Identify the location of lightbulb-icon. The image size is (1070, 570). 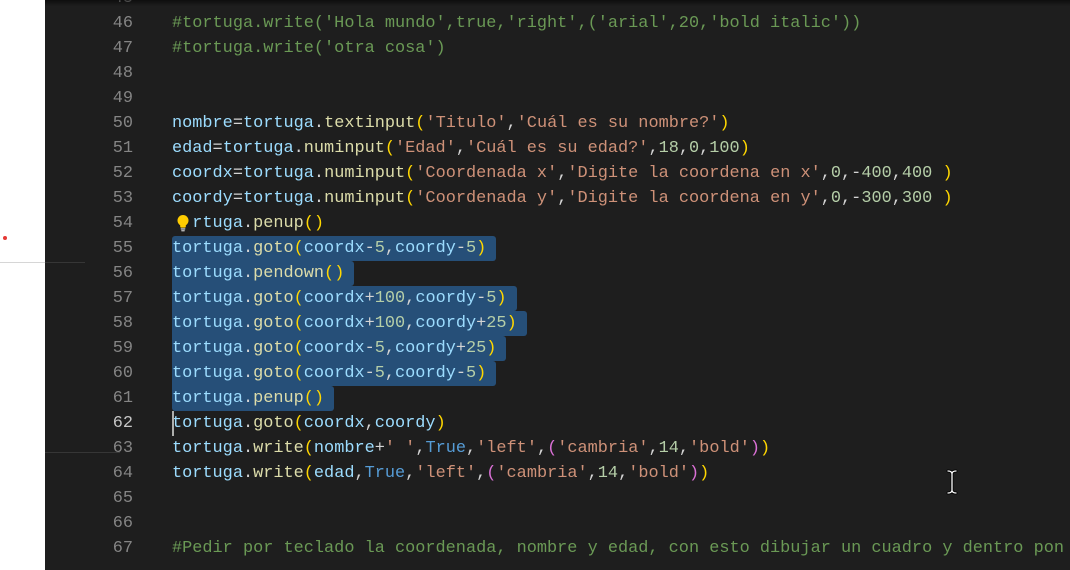
(182, 223).